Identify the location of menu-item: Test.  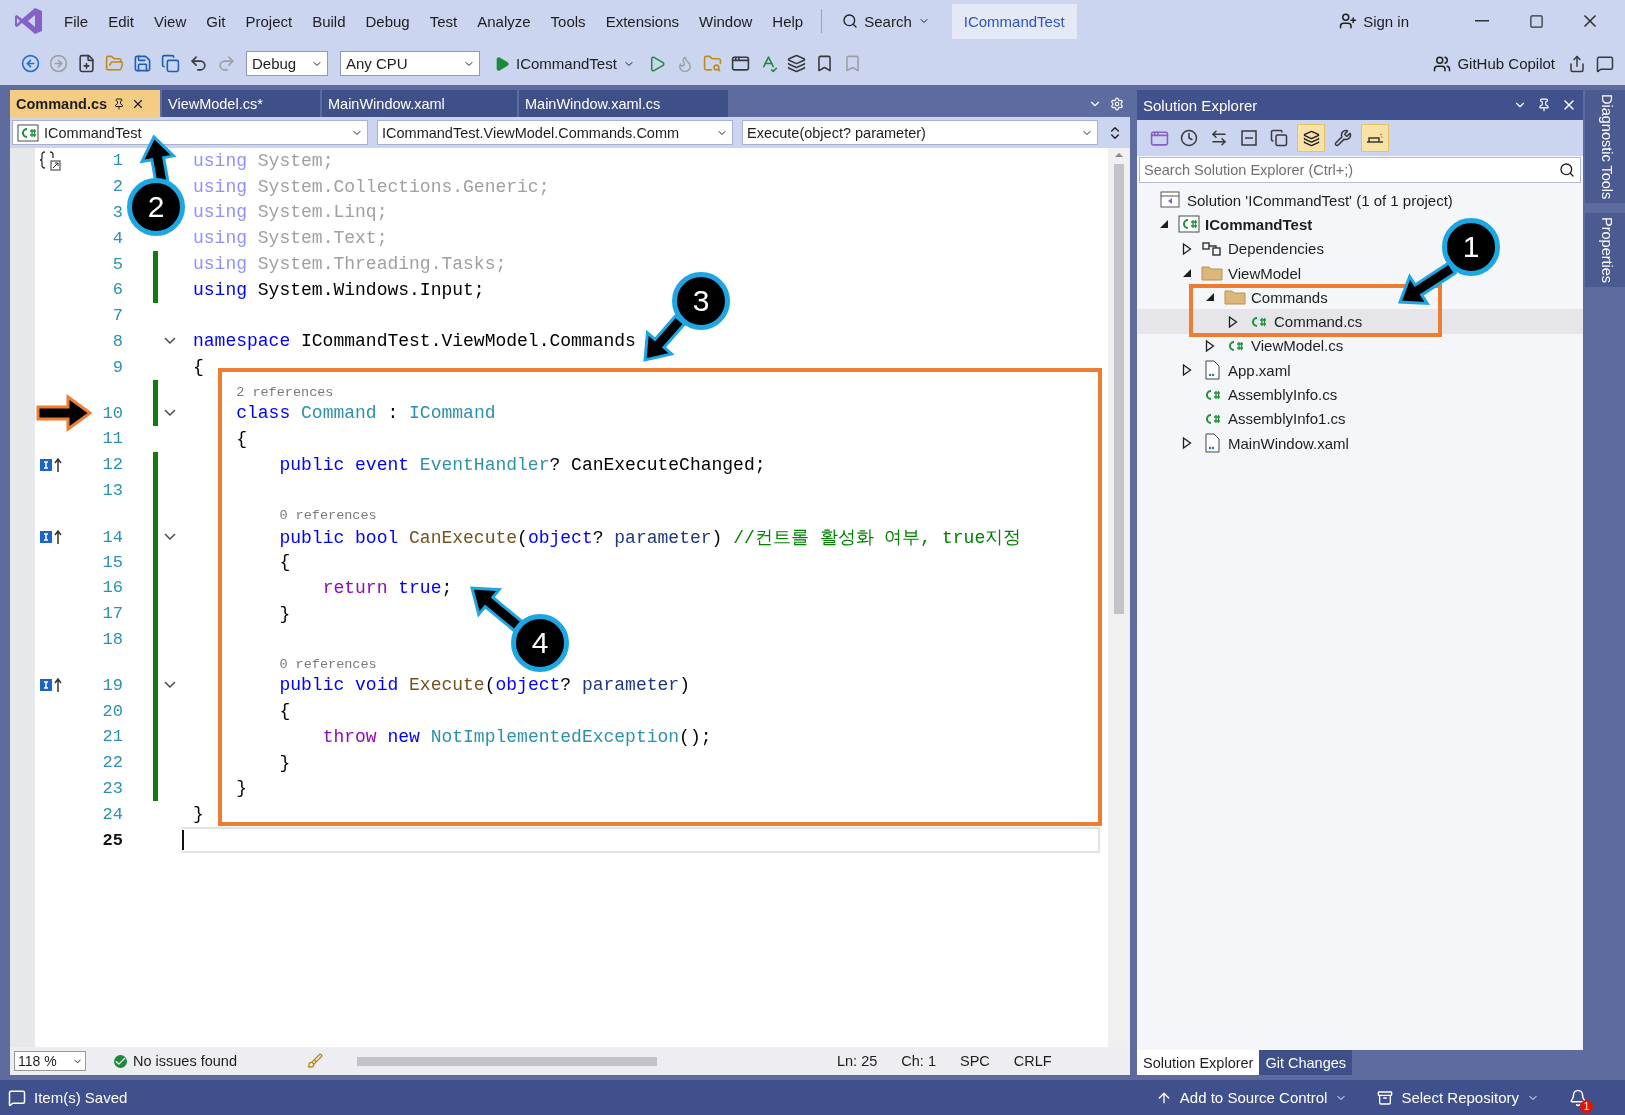
(443, 21).